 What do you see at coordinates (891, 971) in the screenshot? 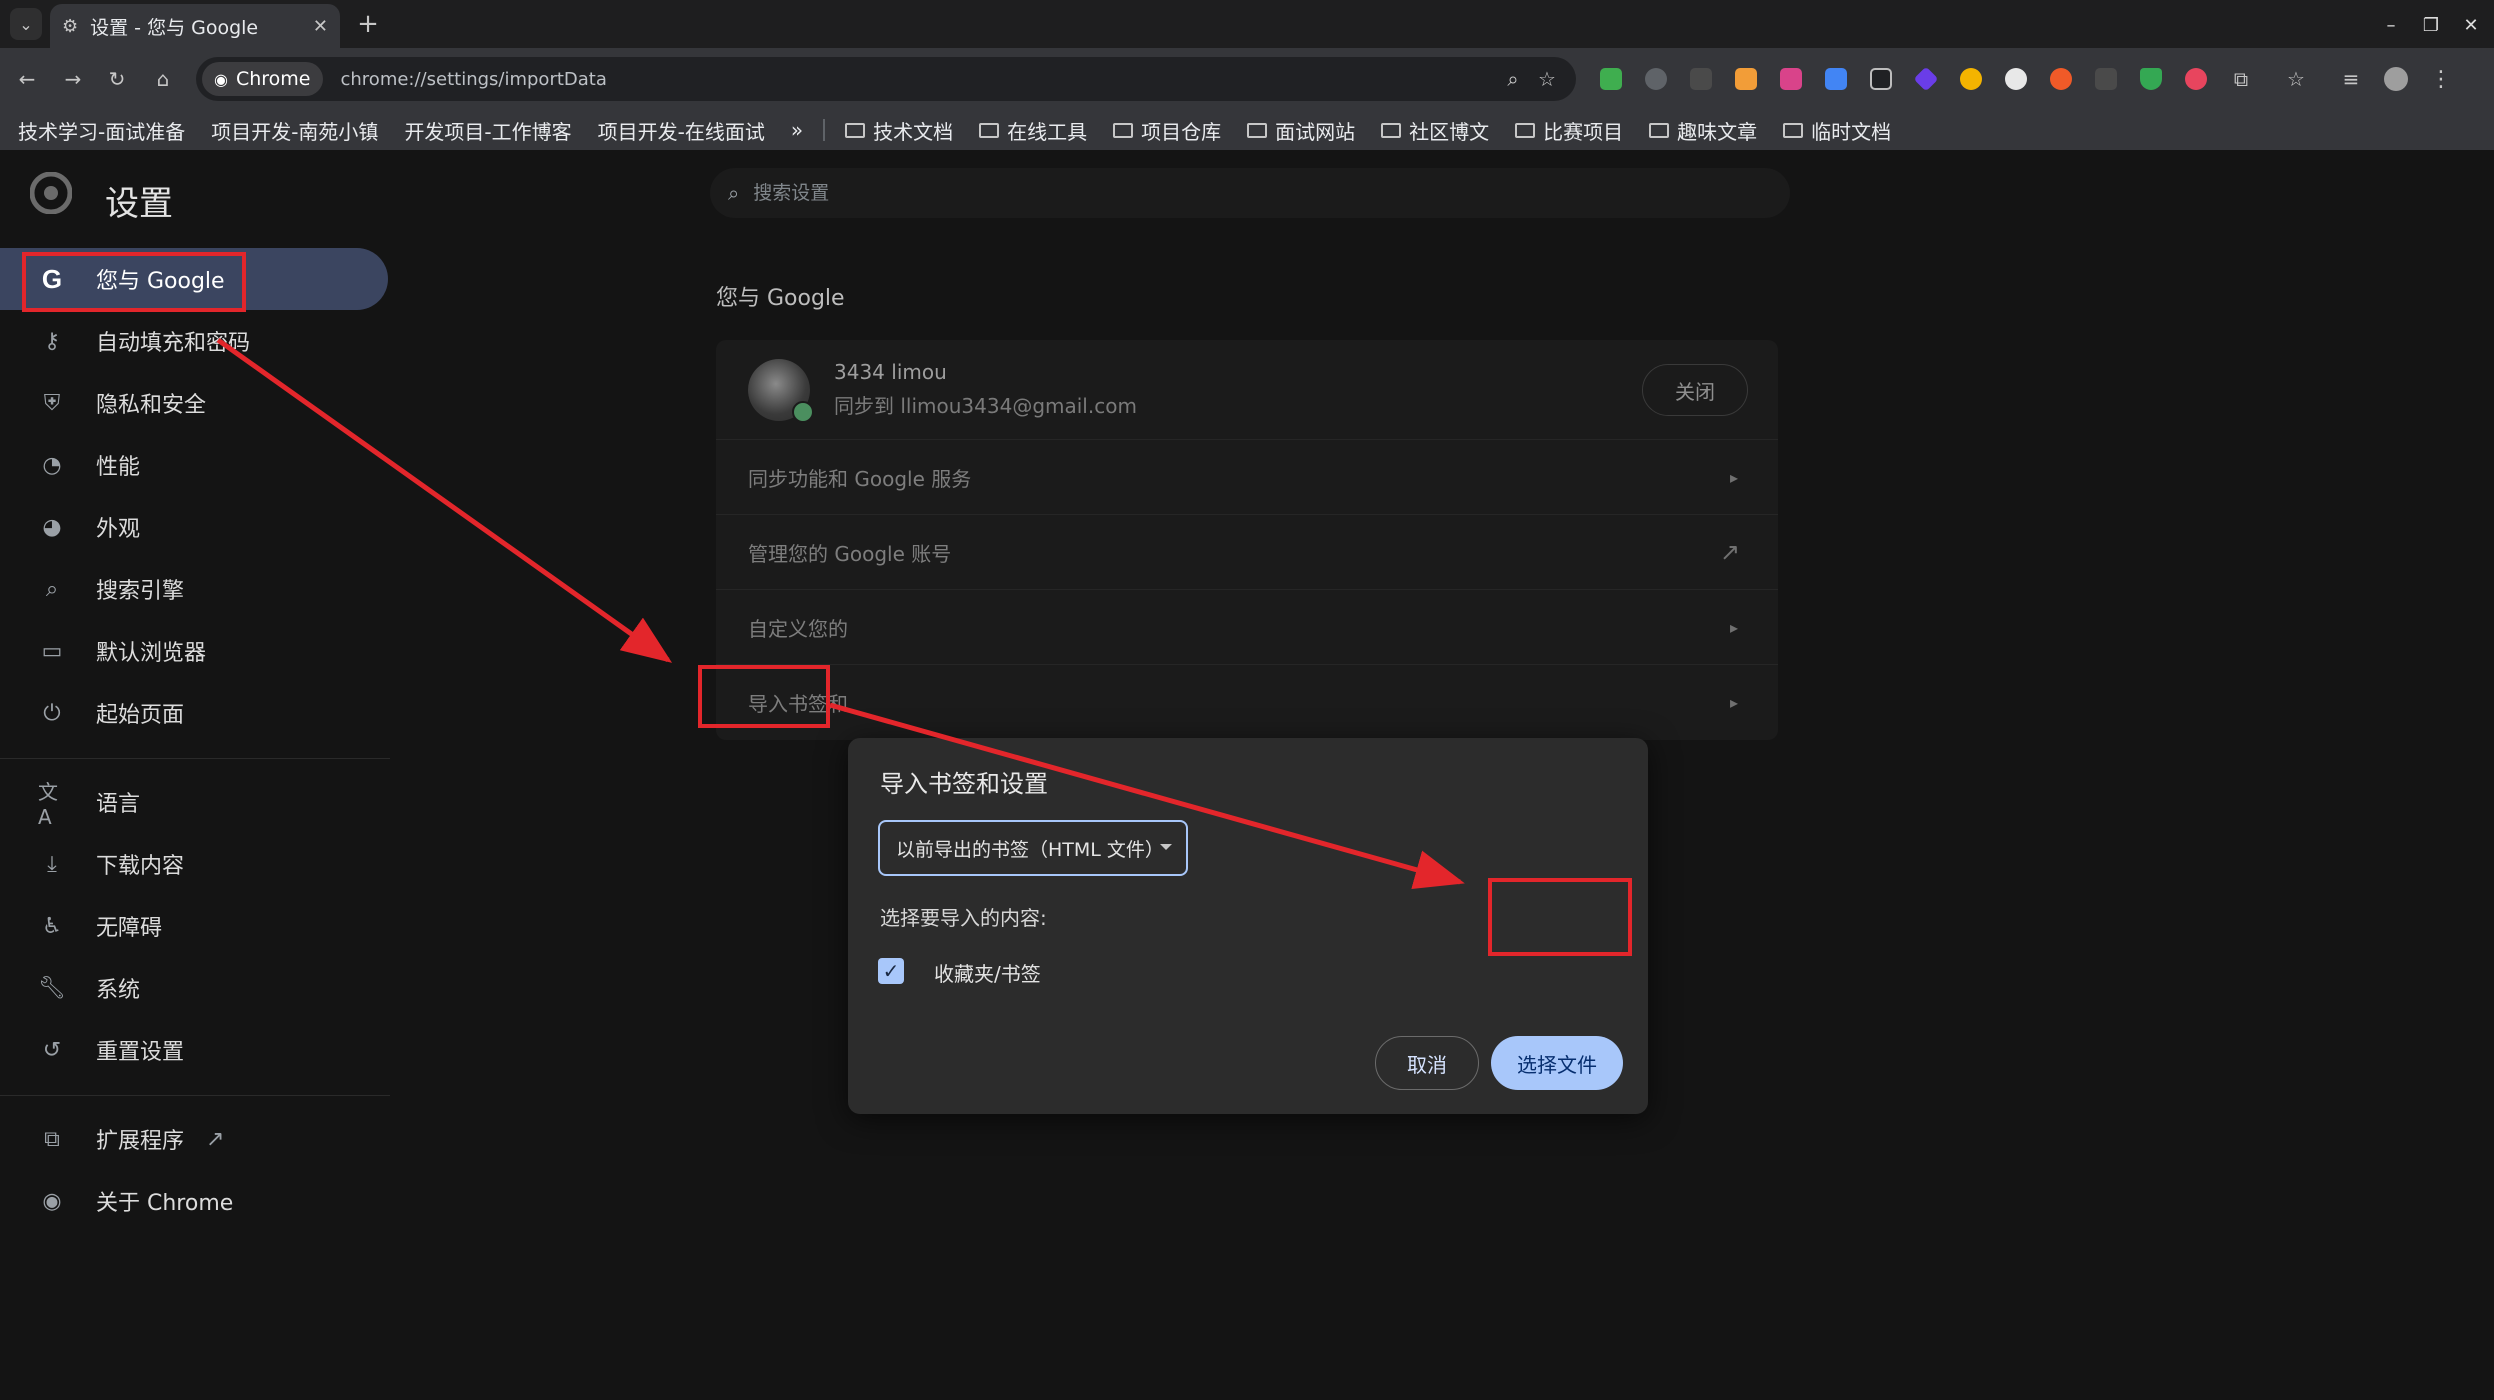
I see `bookmarks-checkbox: ✓` at bounding box center [891, 971].